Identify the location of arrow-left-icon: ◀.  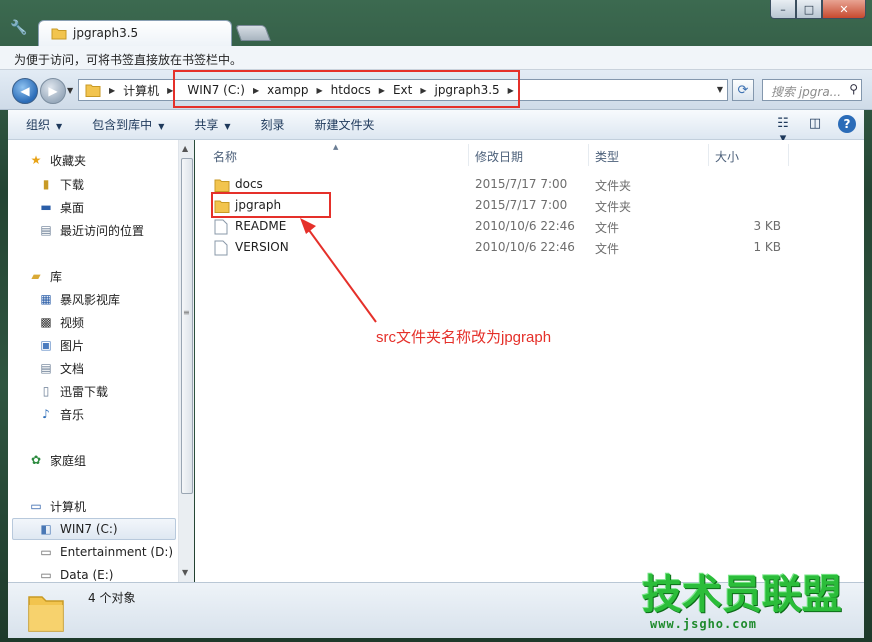
(25, 91).